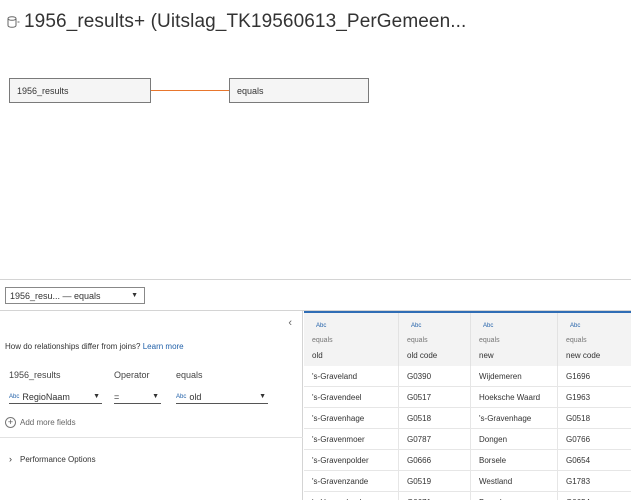 Image resolution: width=631 pixels, height=500 pixels. Describe the element at coordinates (435, 481) in the screenshot. I see `table-cell: G0519` at that location.